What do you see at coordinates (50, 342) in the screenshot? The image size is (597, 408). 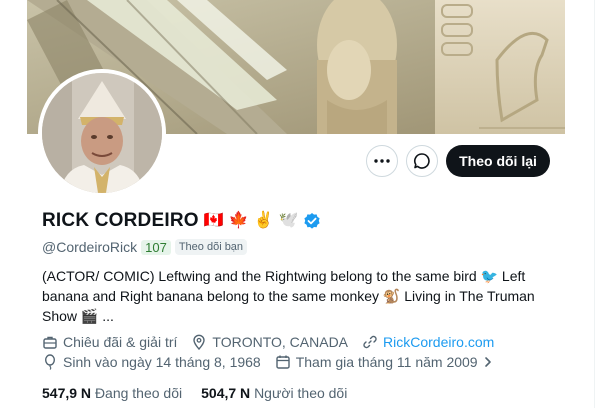 I see `briefcase-icon` at bounding box center [50, 342].